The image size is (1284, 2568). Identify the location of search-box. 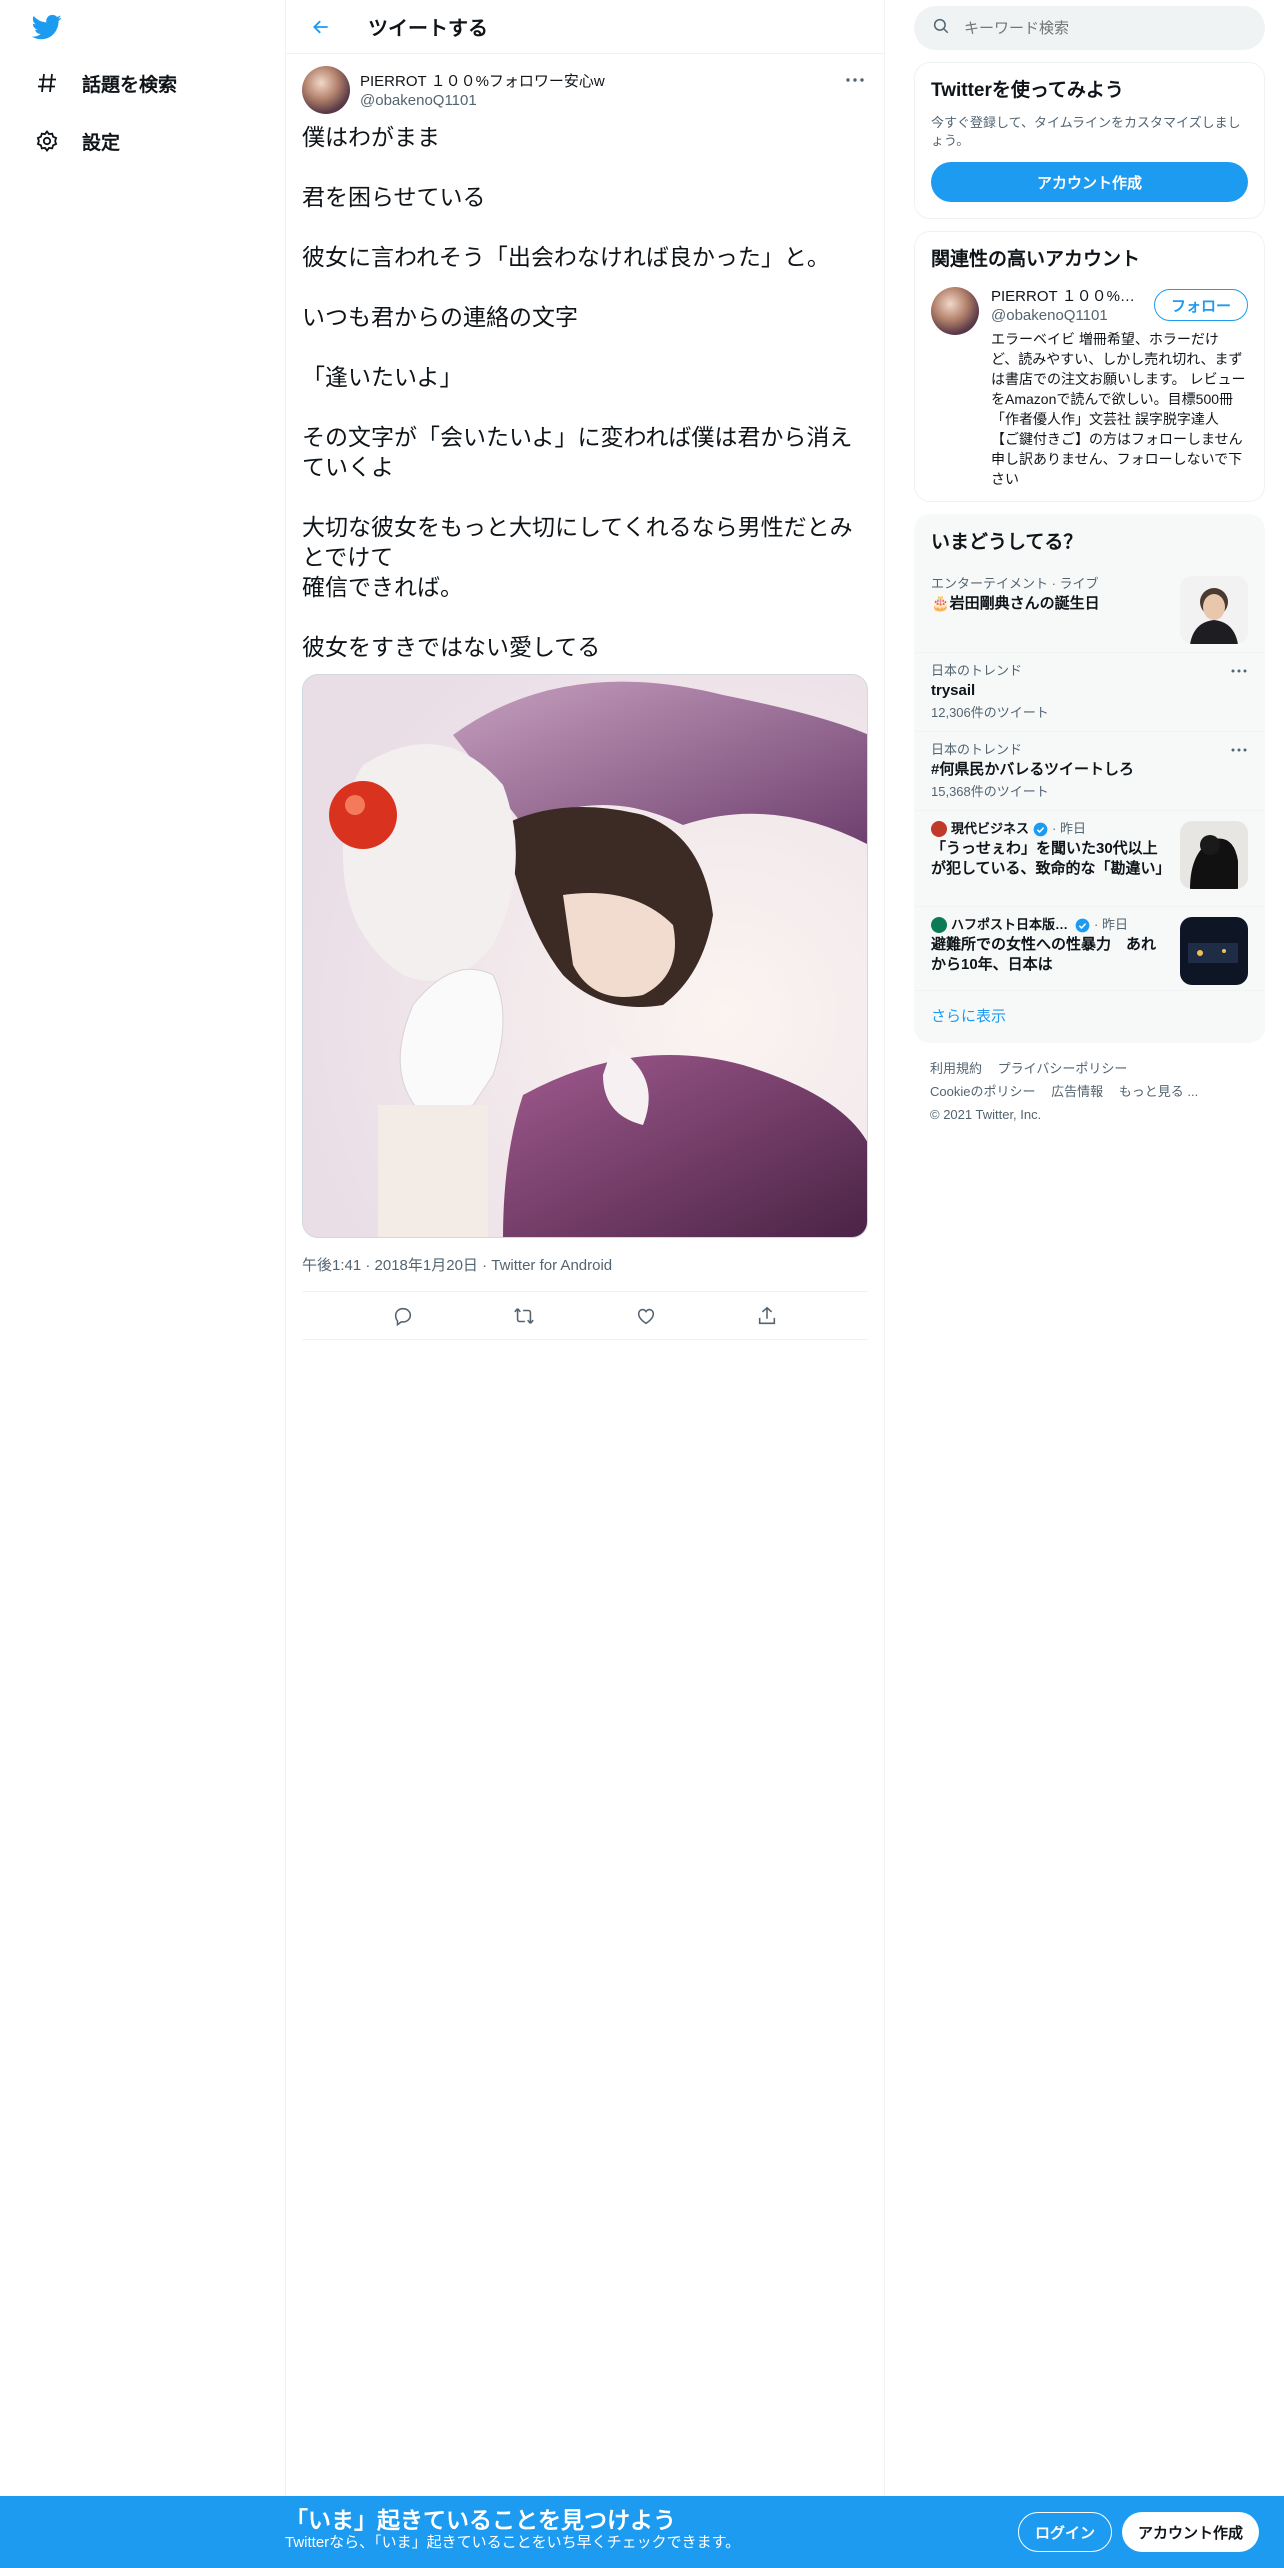
(1089, 28).